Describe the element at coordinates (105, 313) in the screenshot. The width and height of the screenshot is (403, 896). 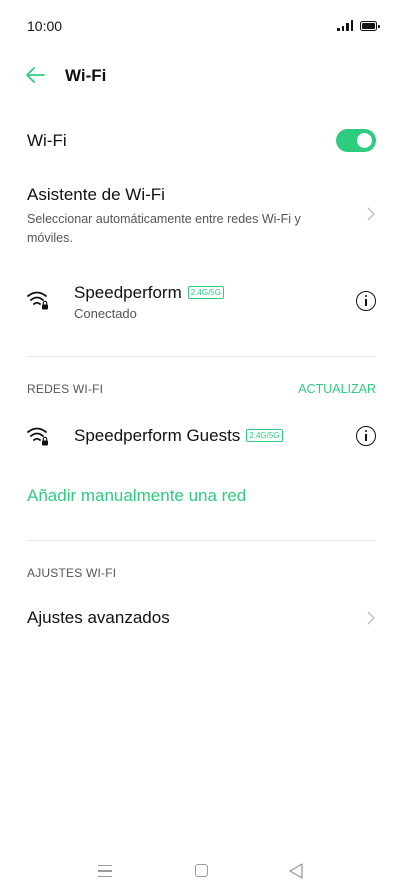
I see `connection-status: Conectado` at that location.